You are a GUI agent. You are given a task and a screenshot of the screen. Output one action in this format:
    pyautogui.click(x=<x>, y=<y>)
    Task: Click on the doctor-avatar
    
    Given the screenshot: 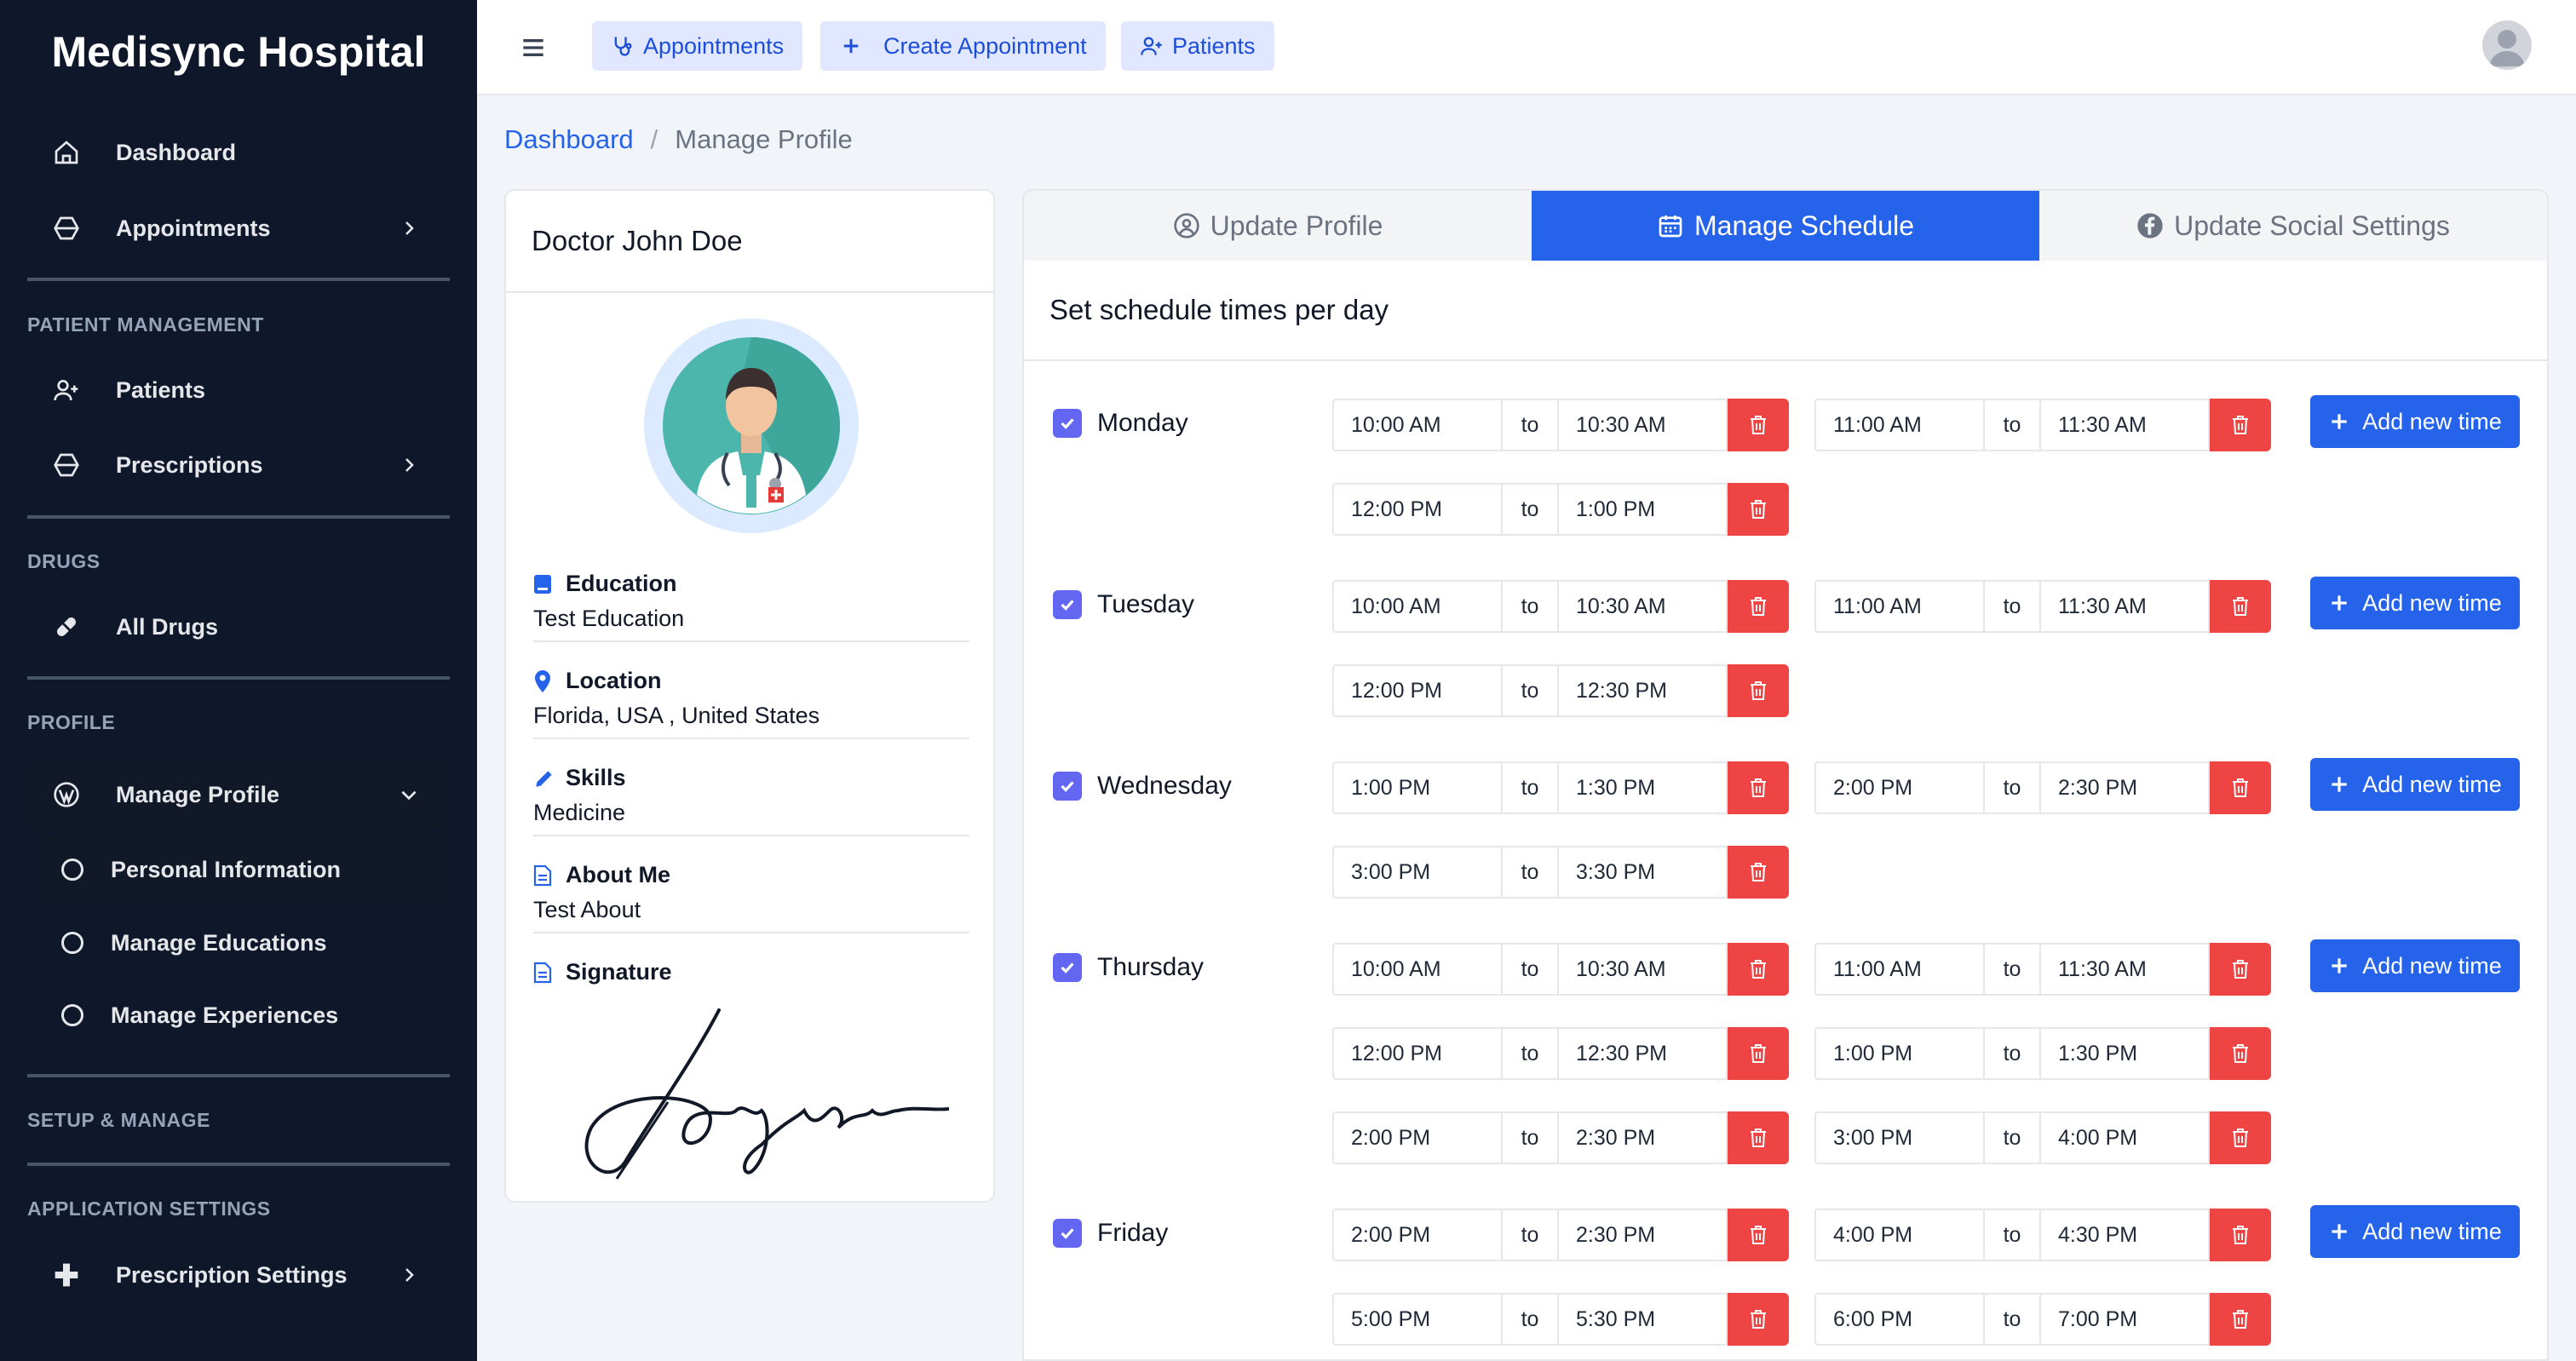 What is the action you would take?
    pyautogui.click(x=752, y=426)
    